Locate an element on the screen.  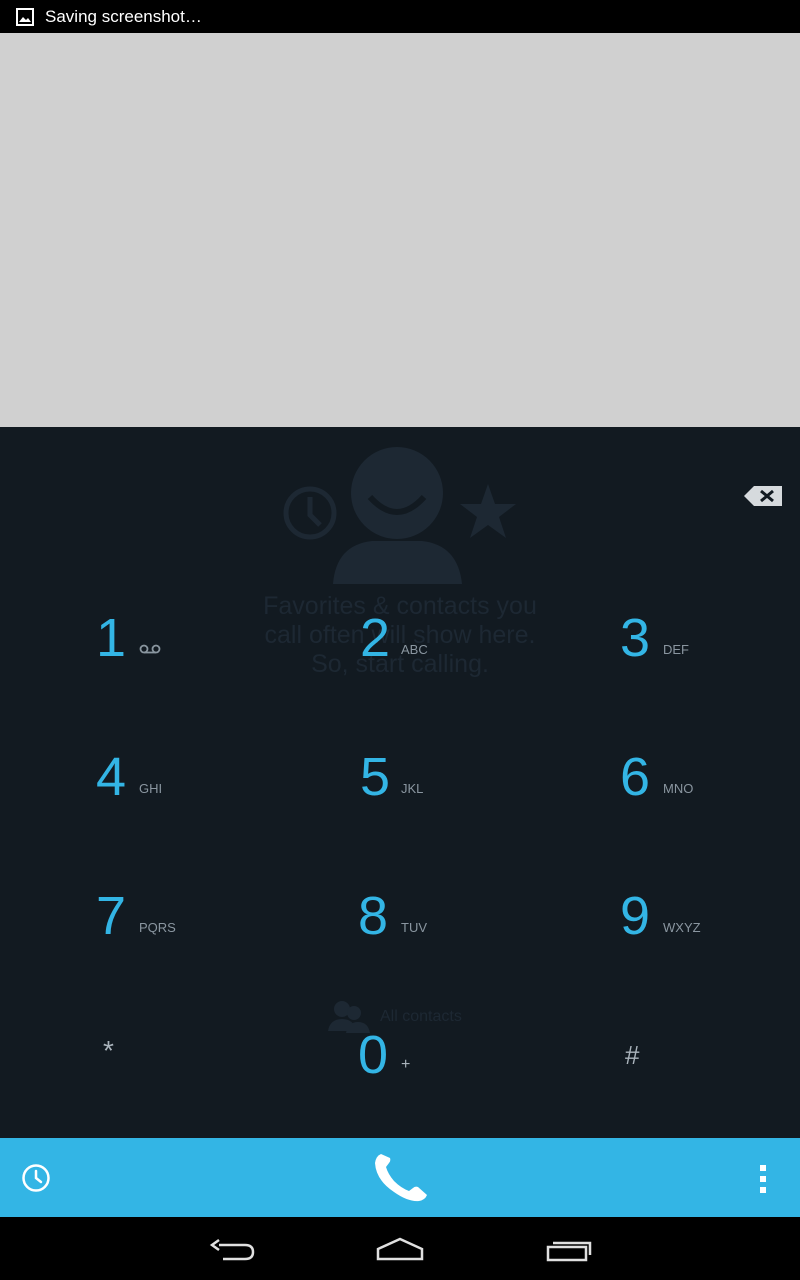
person-illustration-icon is located at coordinates (397, 515).